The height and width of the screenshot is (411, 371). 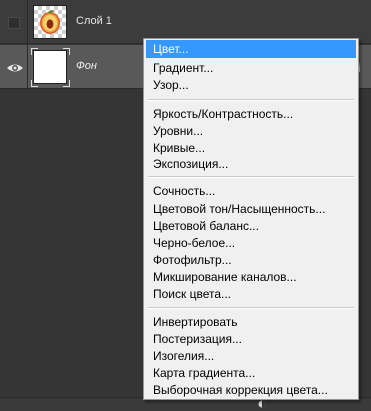 I want to click on layer-name-label: Фон, so click(x=86, y=66).